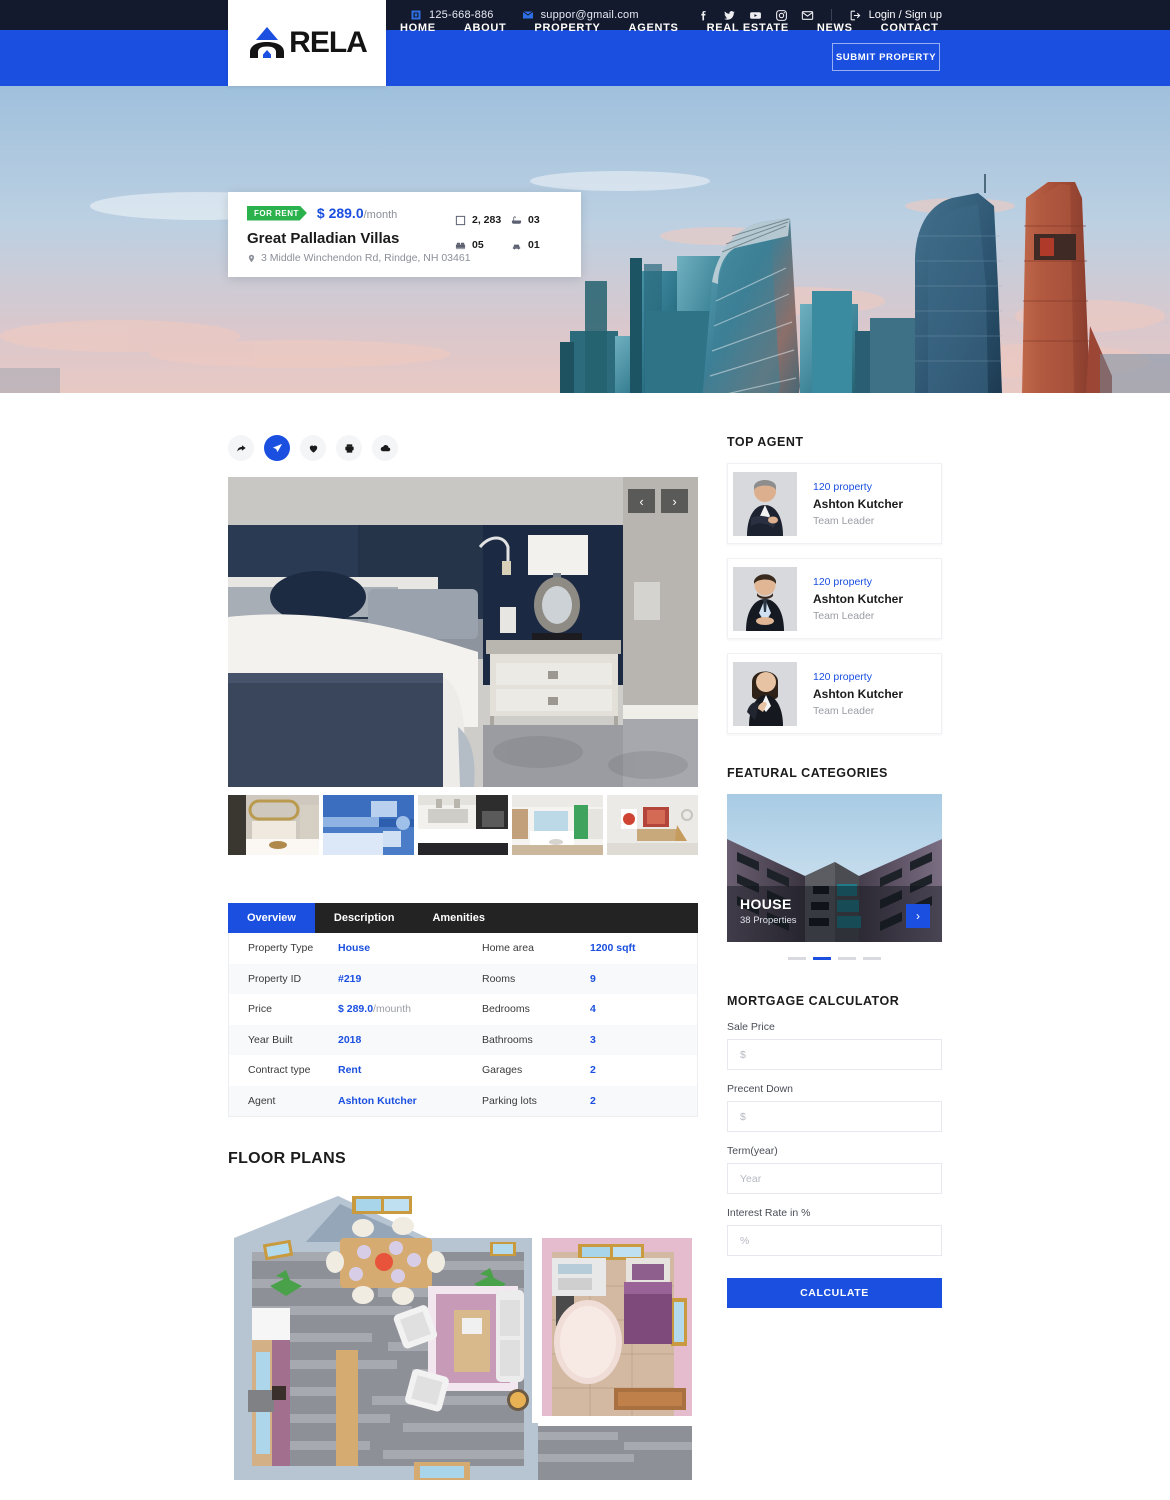  I want to click on stat-bath: 03, so click(539, 220).